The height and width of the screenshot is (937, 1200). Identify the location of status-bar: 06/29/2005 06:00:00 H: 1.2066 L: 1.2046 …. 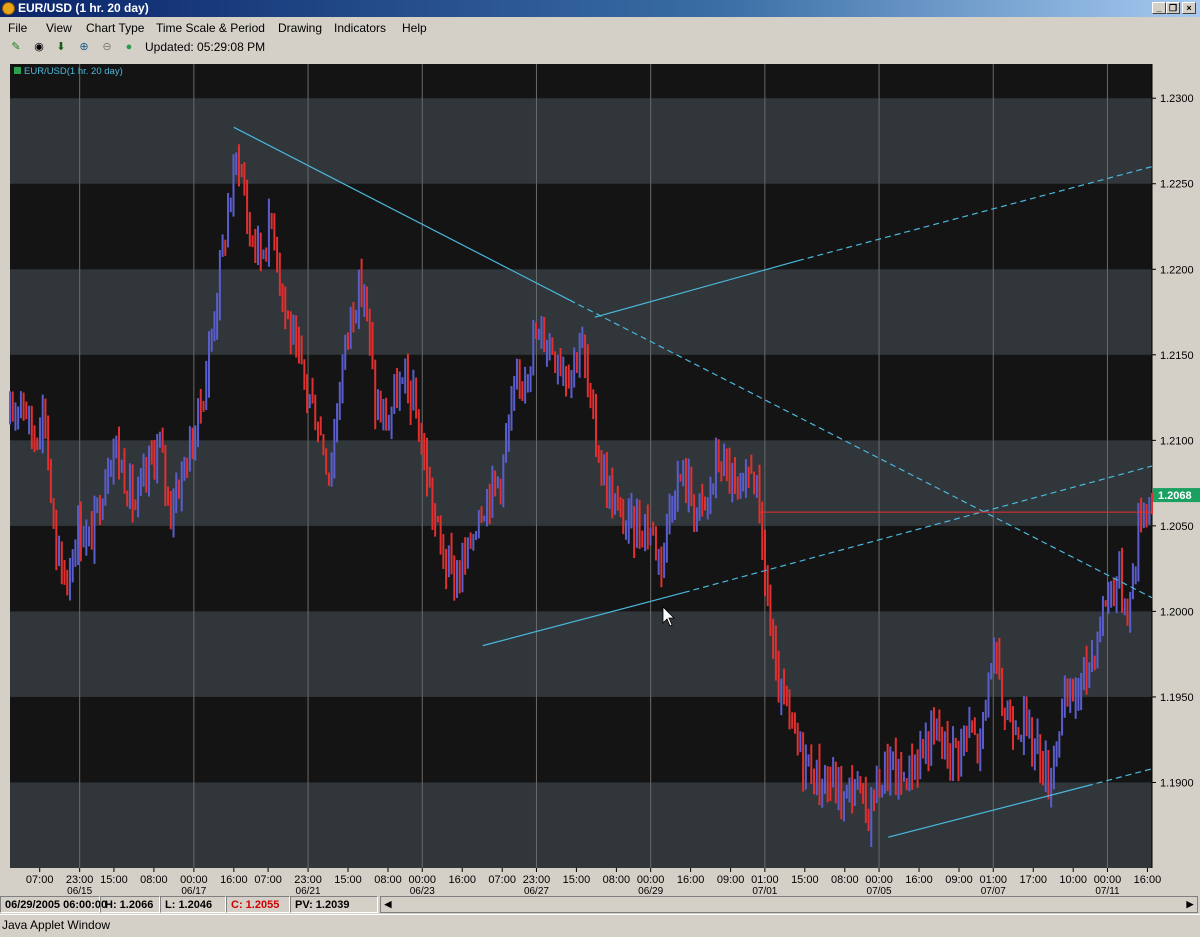
(600, 905).